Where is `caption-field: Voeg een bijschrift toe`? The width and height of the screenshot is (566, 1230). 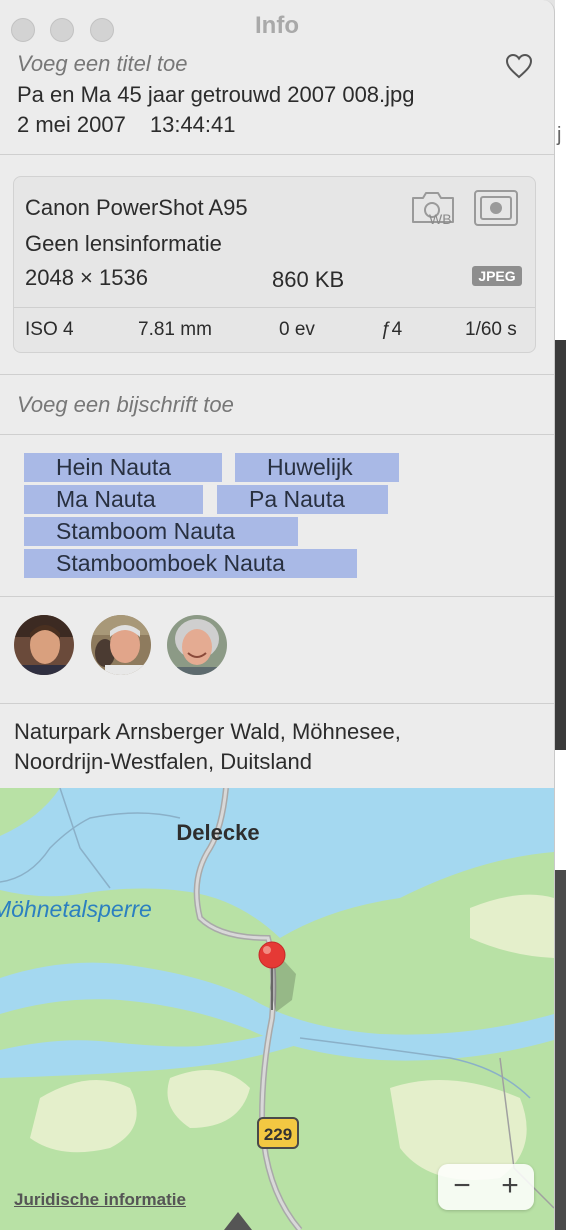
caption-field: Voeg een bijschrift toe is located at coordinates (125, 405).